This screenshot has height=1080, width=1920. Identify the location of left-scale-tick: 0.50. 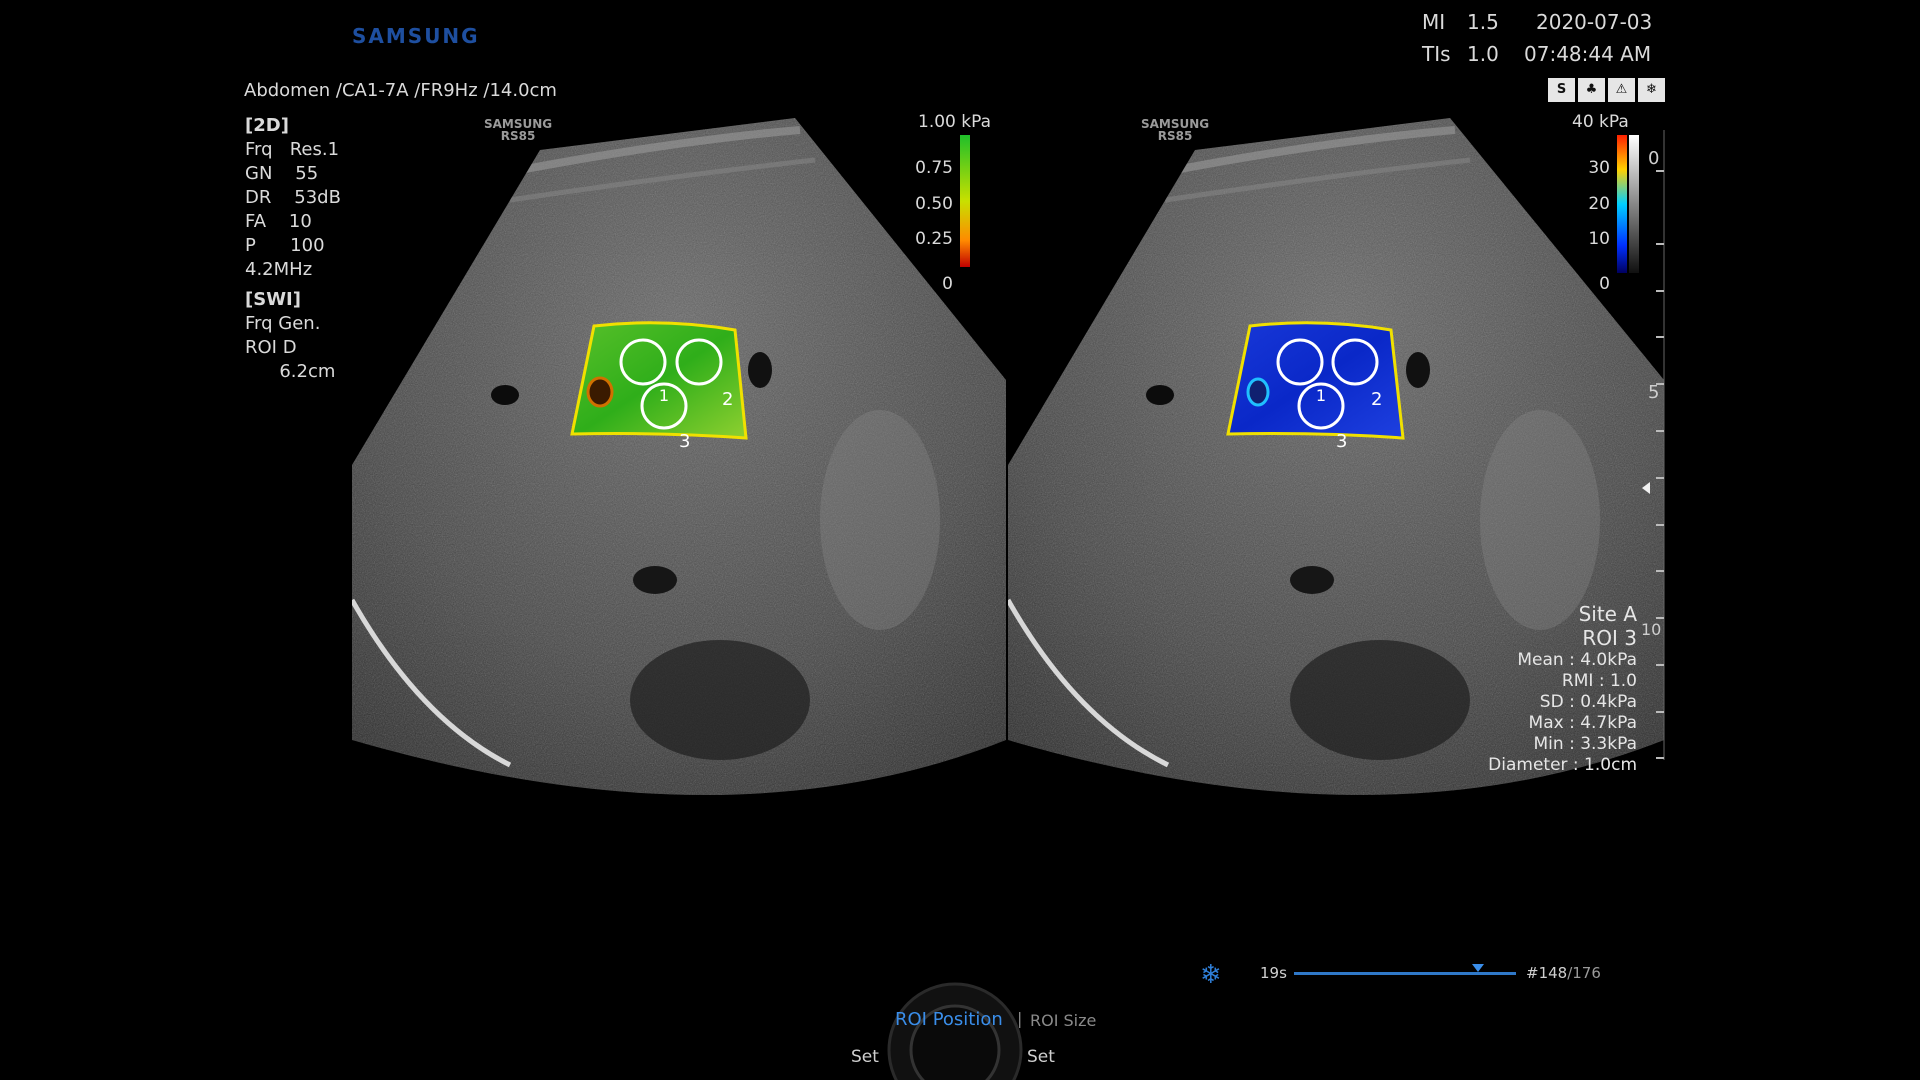
(934, 204).